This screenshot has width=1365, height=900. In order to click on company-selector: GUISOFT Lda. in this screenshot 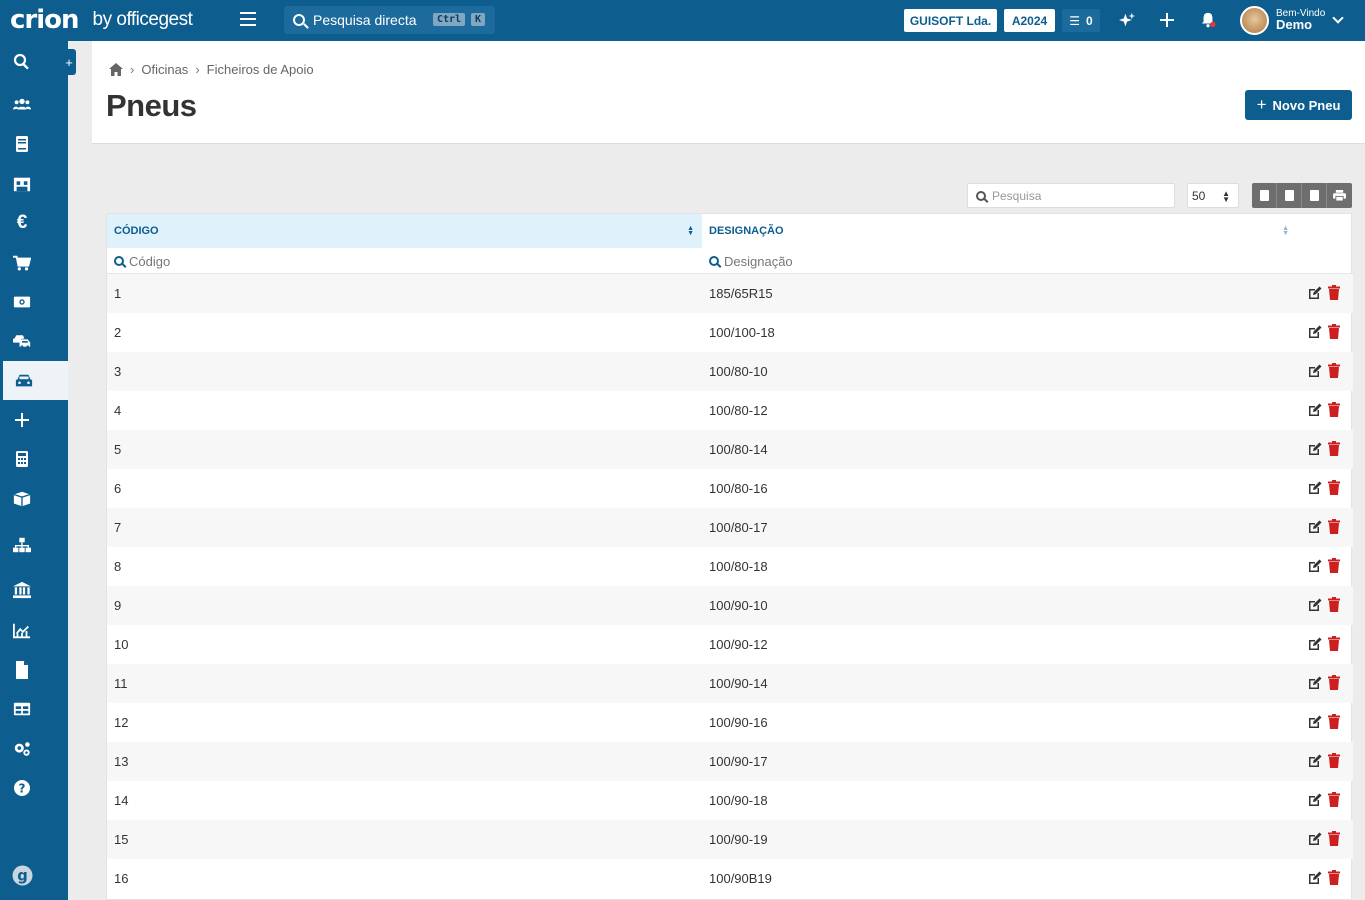, I will do `click(950, 20)`.